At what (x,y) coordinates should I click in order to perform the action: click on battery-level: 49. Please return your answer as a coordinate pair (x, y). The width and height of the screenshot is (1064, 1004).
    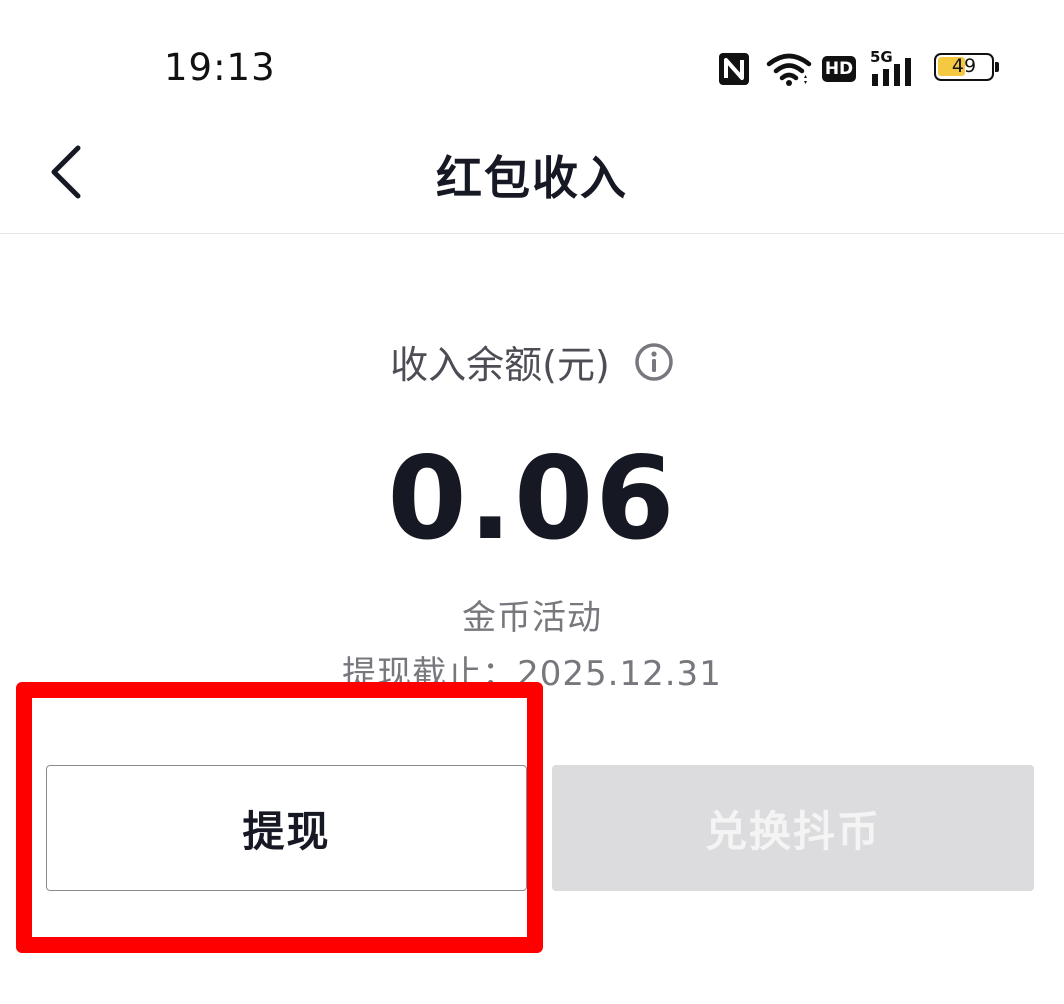
    Looking at the image, I should click on (964, 66).